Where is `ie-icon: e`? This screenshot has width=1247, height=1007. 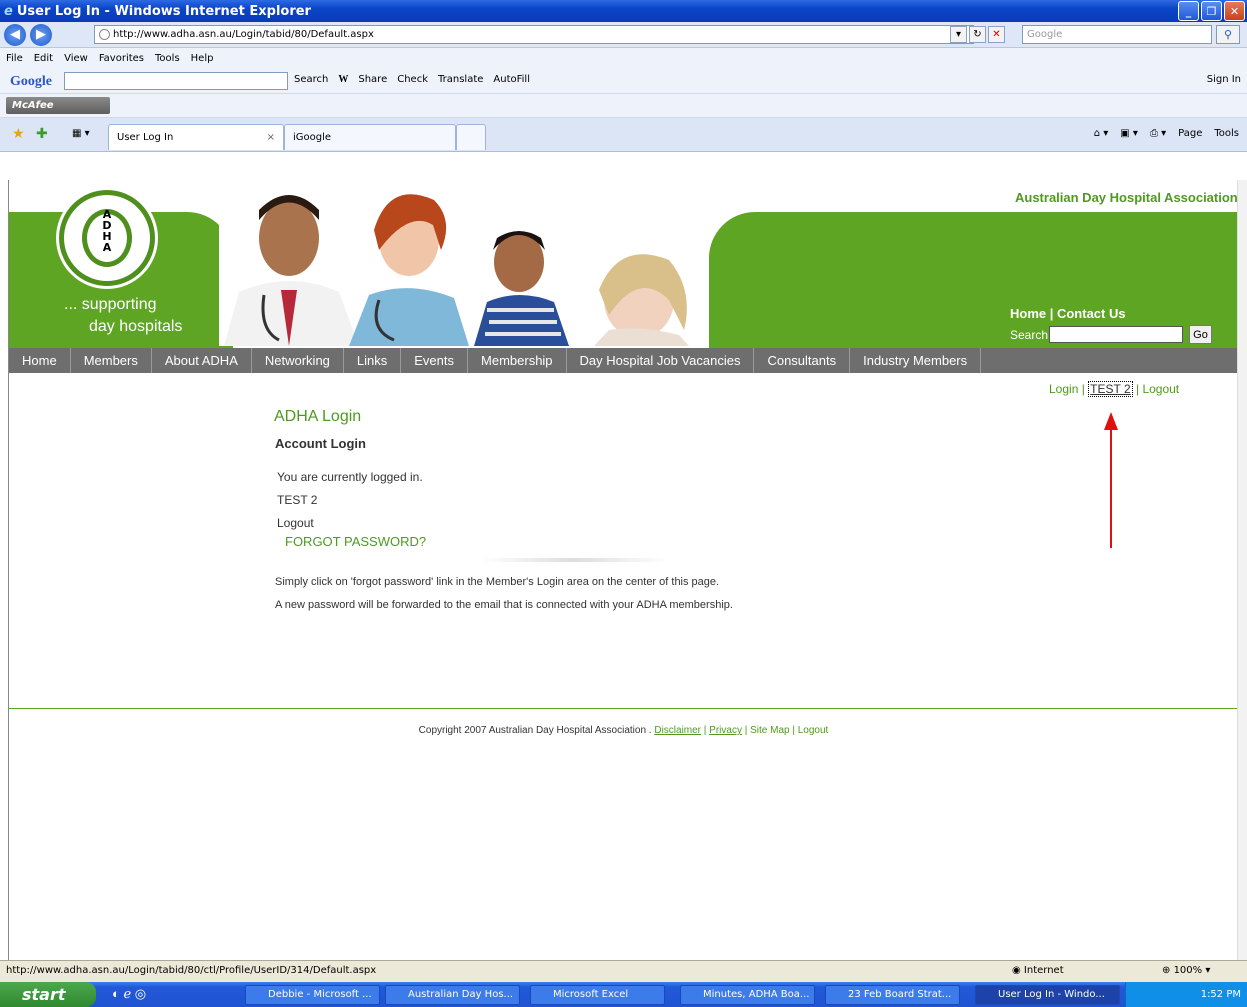
ie-icon: e is located at coordinates (8, 11).